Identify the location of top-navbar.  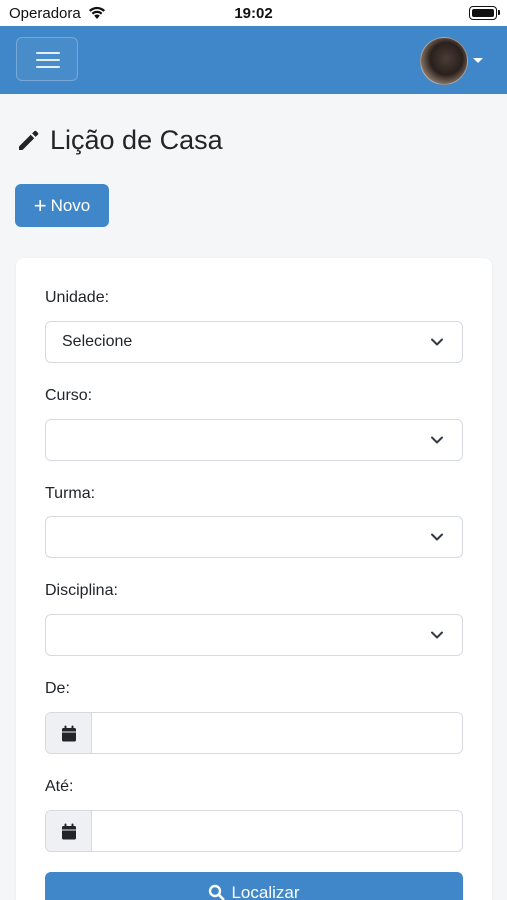
(253, 60).